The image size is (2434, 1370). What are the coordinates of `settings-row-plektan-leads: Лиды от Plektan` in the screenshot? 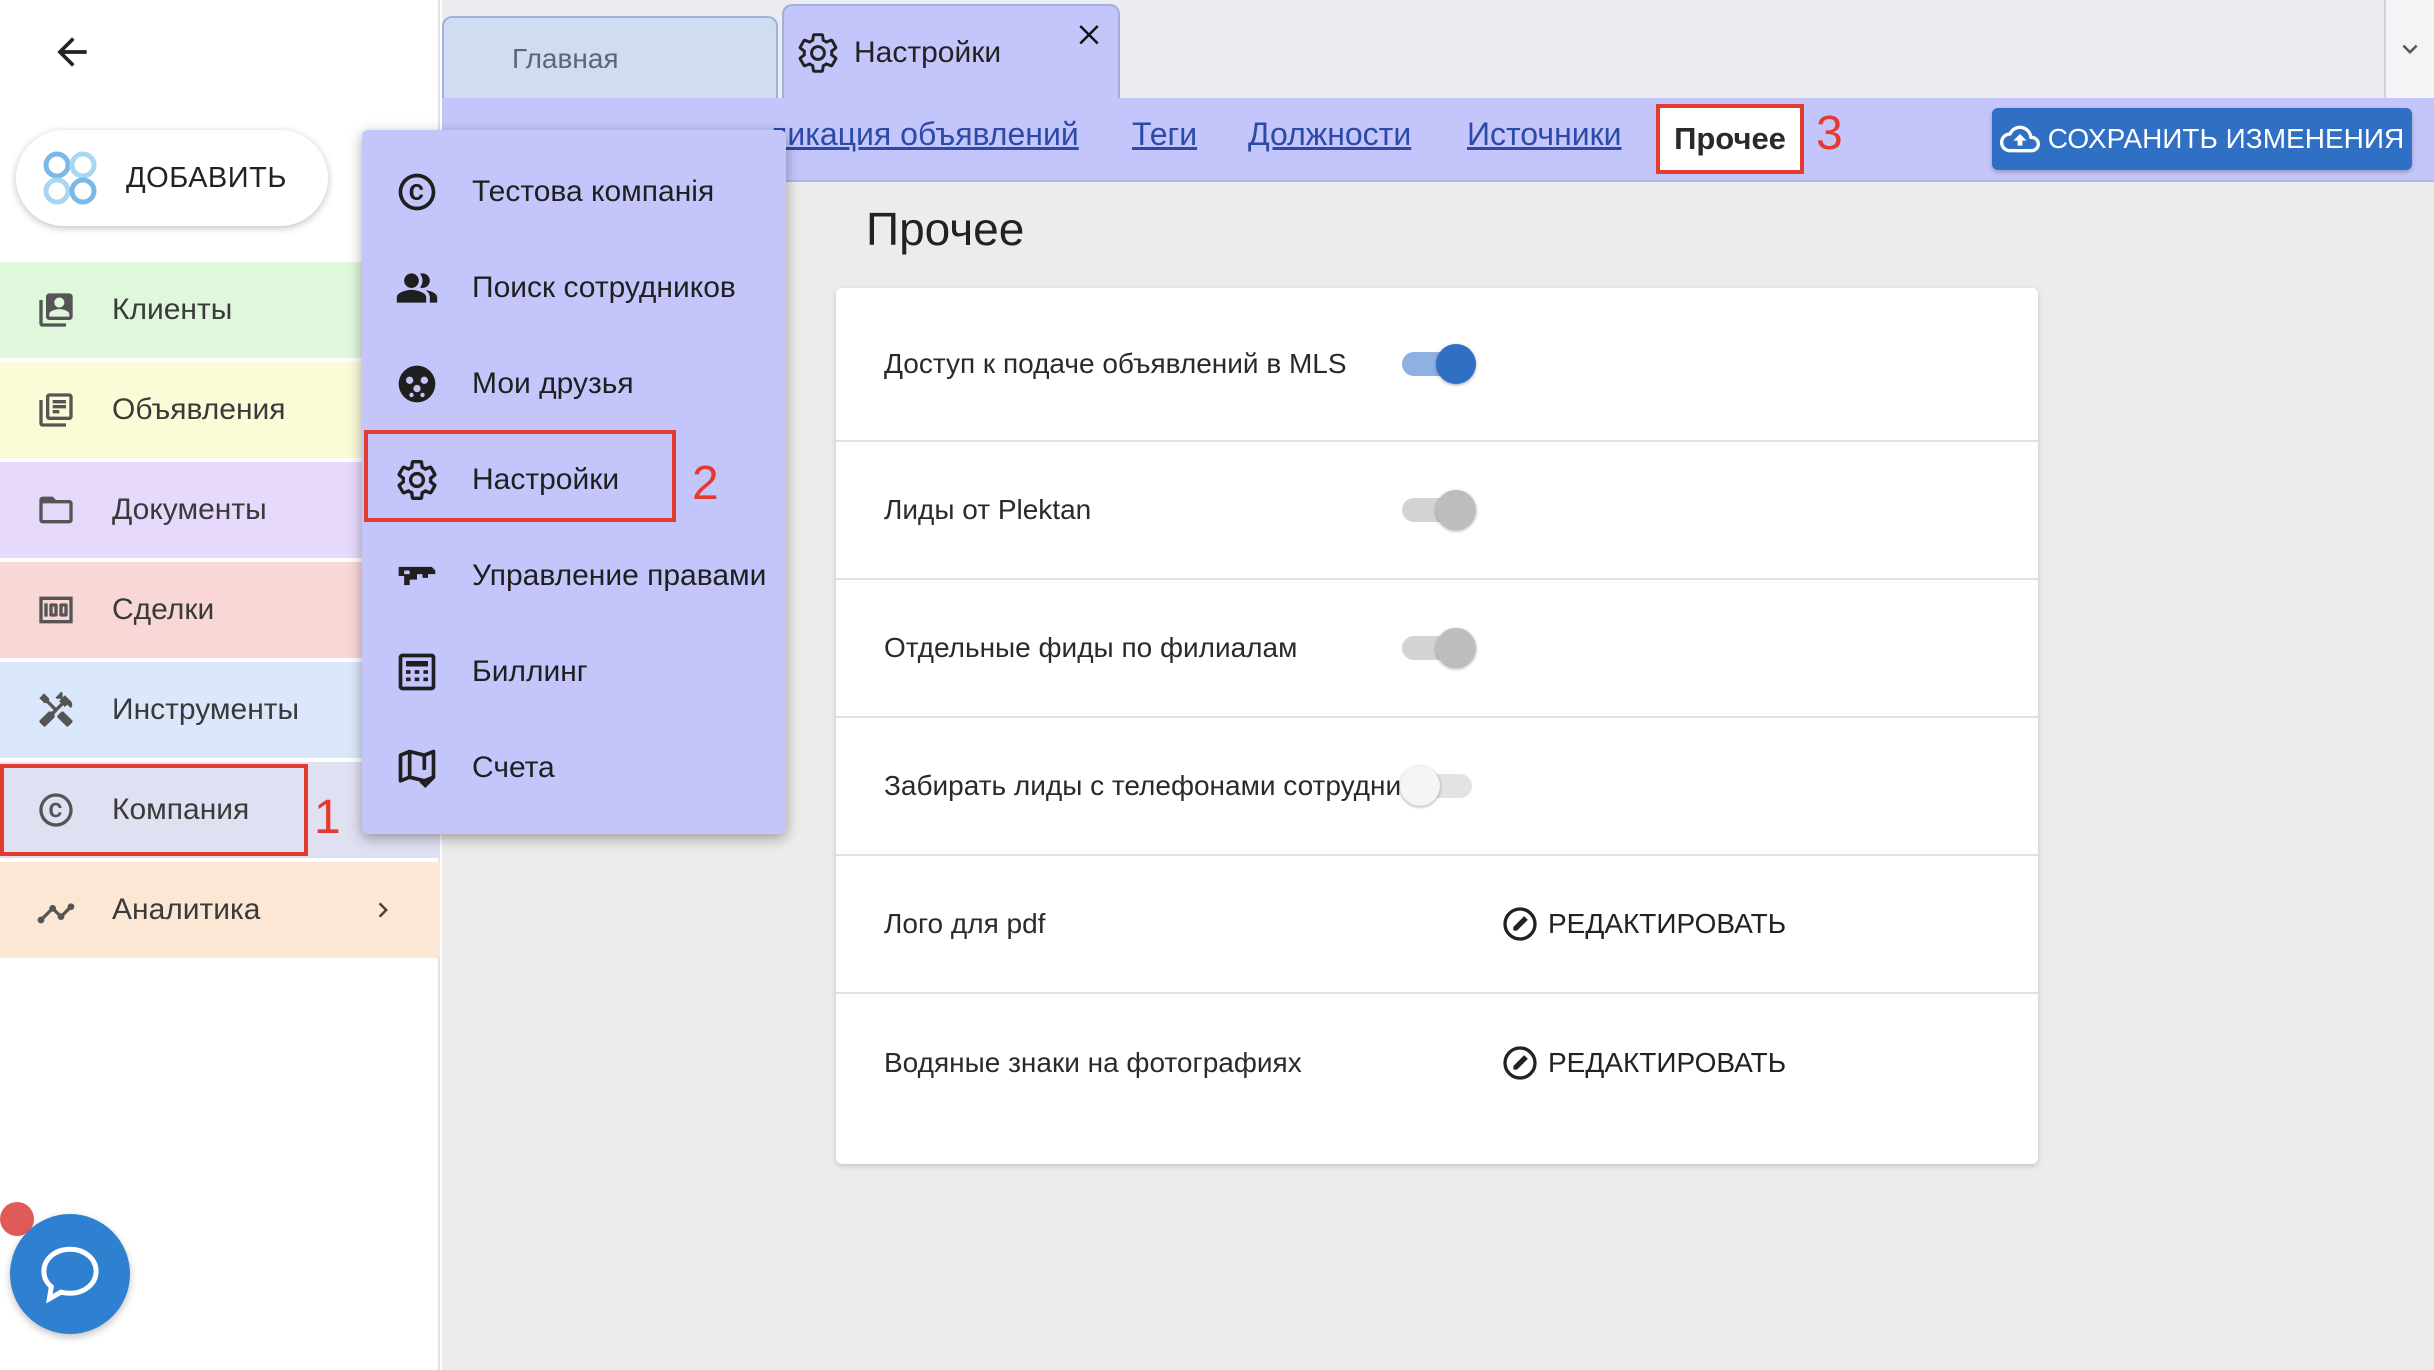 It's located at (1437, 511).